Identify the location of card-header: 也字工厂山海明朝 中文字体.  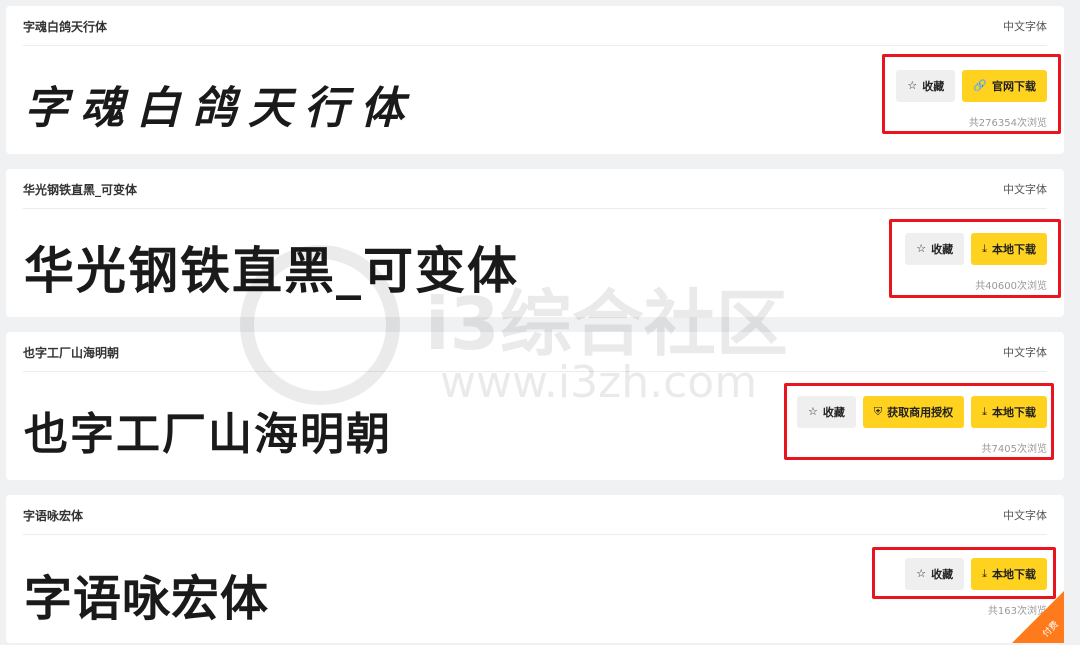
(535, 352).